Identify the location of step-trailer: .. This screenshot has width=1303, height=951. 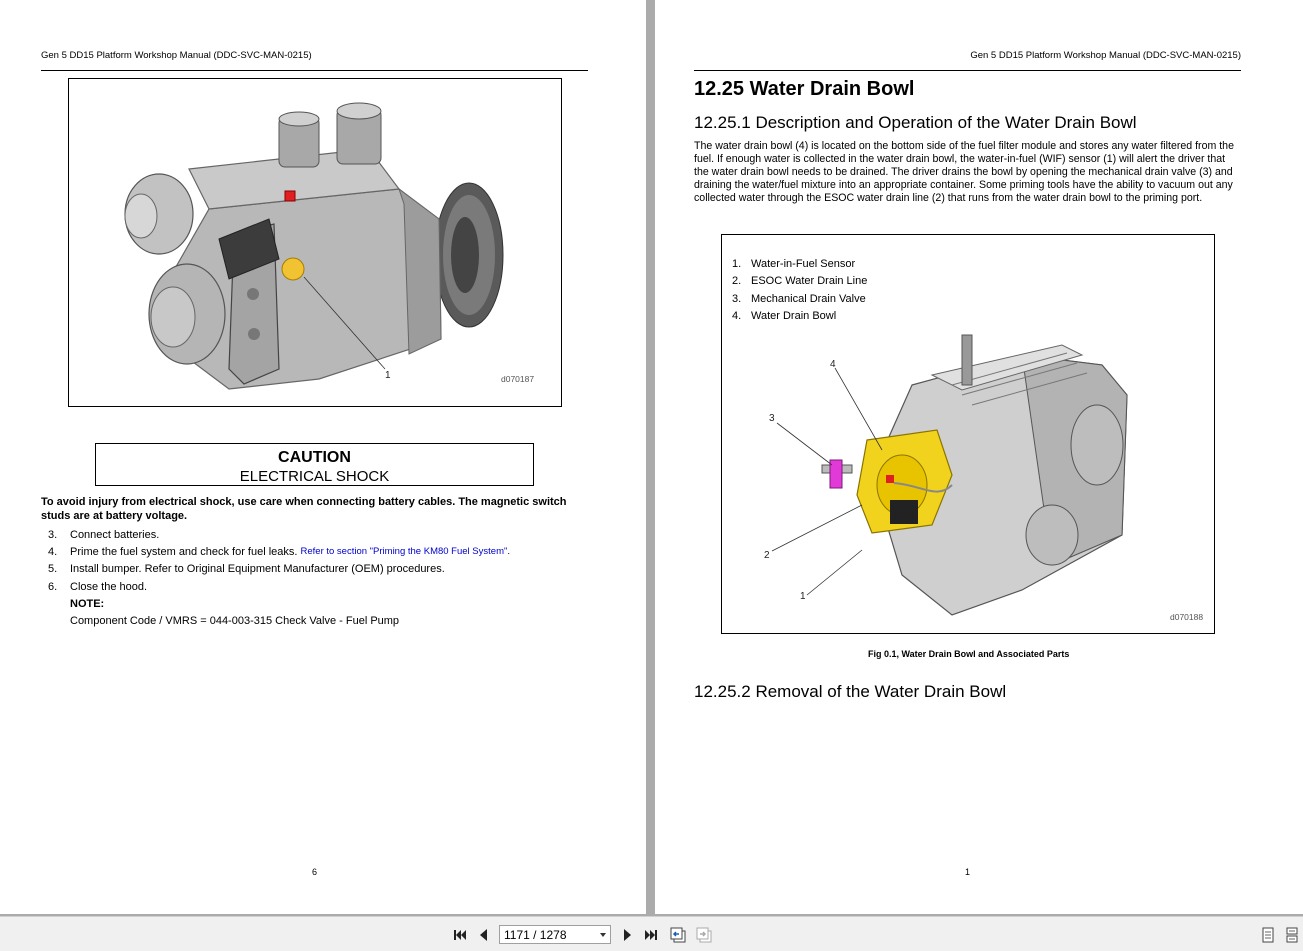
(508, 552).